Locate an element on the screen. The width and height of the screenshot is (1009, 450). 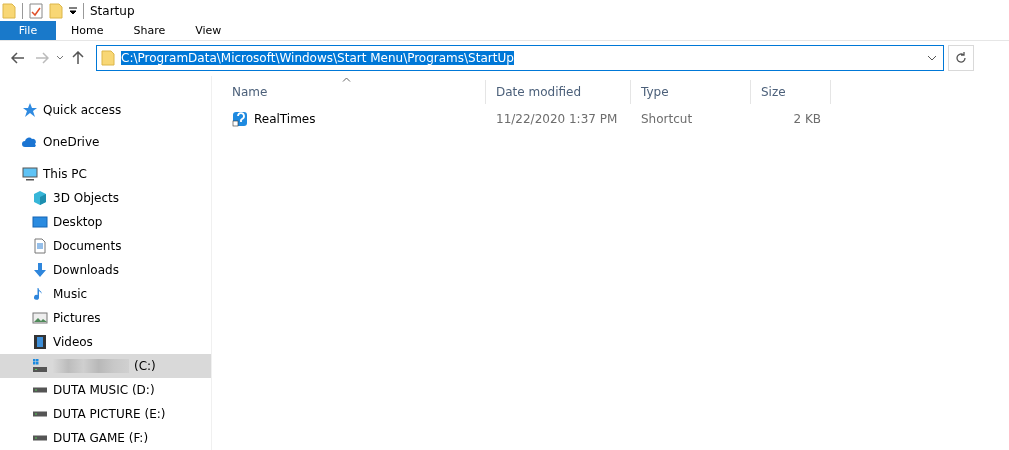
file-name-cell: RealTimes is located at coordinates (354, 119).